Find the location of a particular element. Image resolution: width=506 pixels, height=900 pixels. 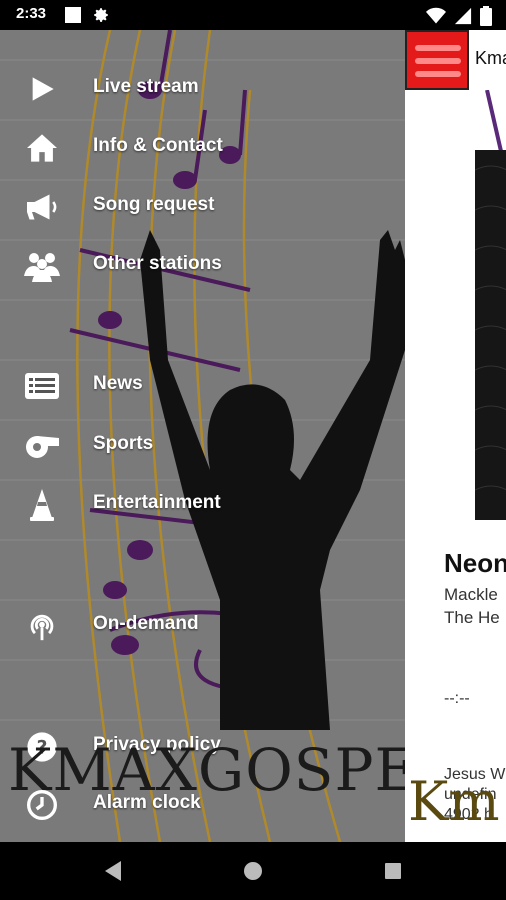

back-button is located at coordinates (113, 871).